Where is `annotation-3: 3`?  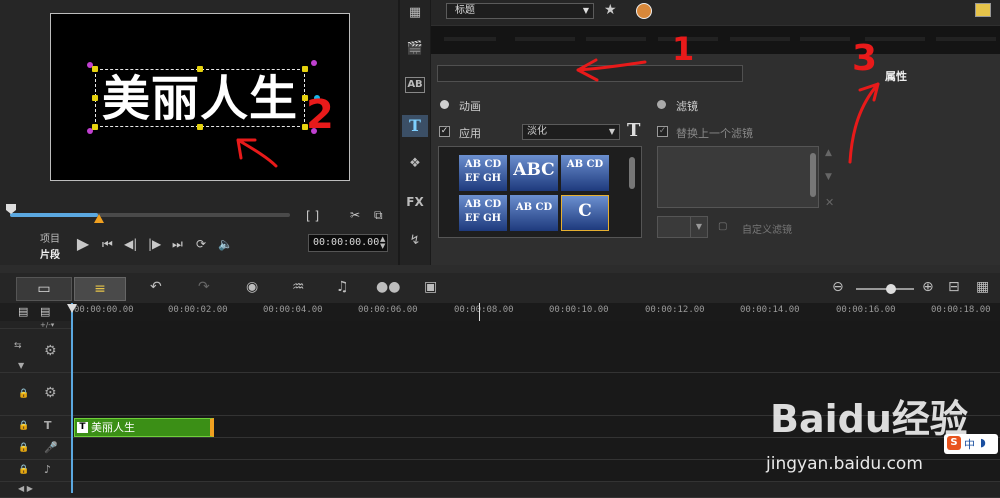 annotation-3: 3 is located at coordinates (865, 58).